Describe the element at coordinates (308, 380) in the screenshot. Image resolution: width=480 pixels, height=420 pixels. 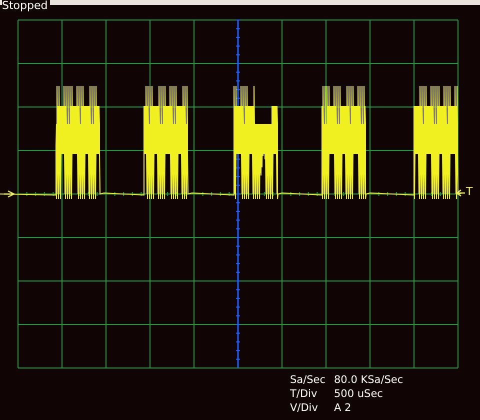
I see `readout-label: Sa/Sec` at that location.